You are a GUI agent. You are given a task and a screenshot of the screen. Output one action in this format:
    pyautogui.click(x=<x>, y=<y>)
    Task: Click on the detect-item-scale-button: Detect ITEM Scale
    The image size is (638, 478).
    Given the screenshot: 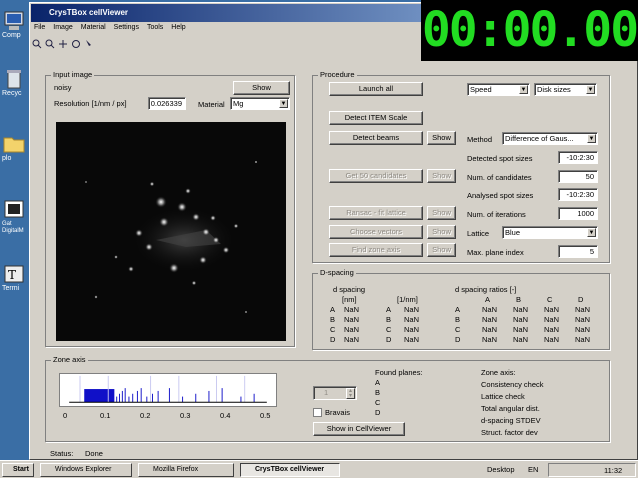 What is the action you would take?
    pyautogui.click(x=376, y=118)
    